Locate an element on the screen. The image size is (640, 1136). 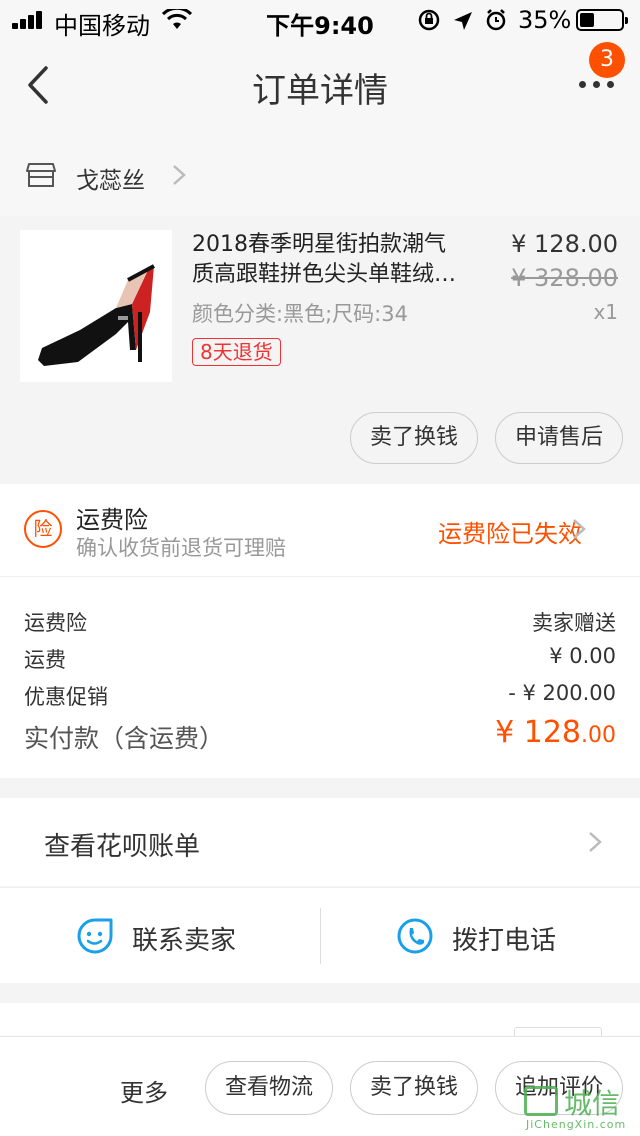
sell-item-button: 卖了换钱 is located at coordinates (414, 438).